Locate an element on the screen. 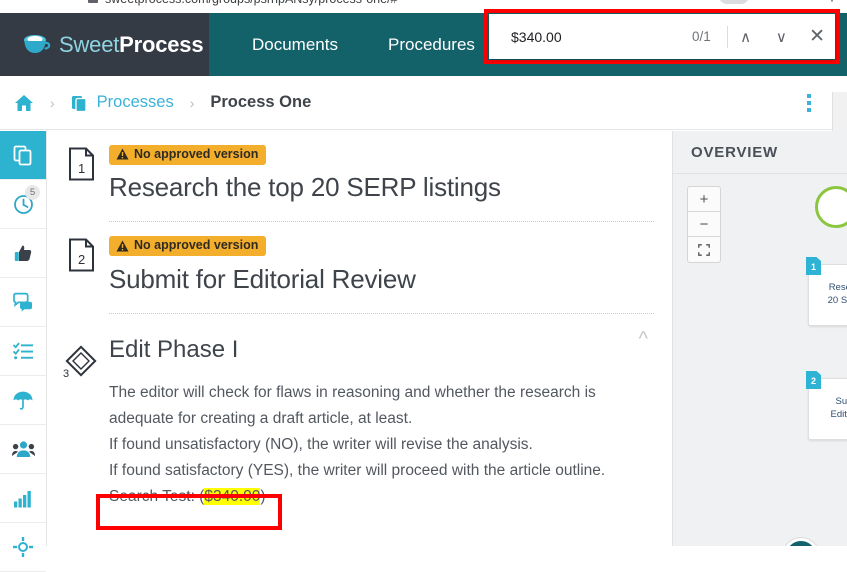  phase-header: Edit Phase I is located at coordinates (381, 350).